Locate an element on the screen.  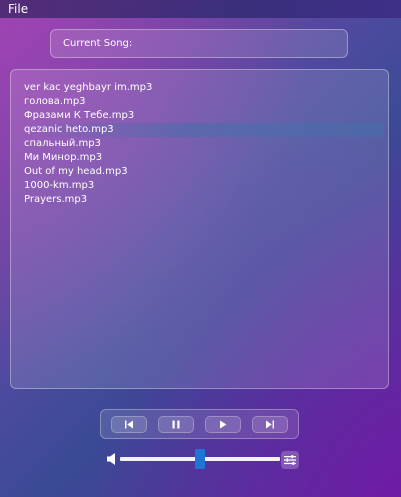
playlist-item: 1000-km.mp3 is located at coordinates (204, 186).